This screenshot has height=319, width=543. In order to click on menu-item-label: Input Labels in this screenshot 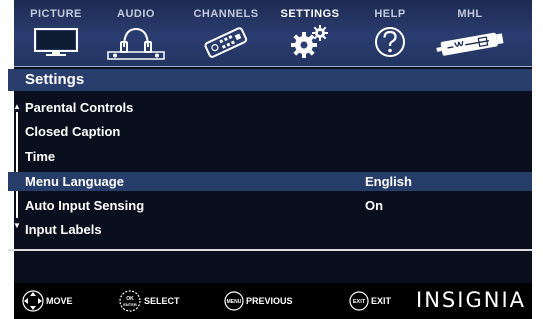, I will do `click(63, 229)`.